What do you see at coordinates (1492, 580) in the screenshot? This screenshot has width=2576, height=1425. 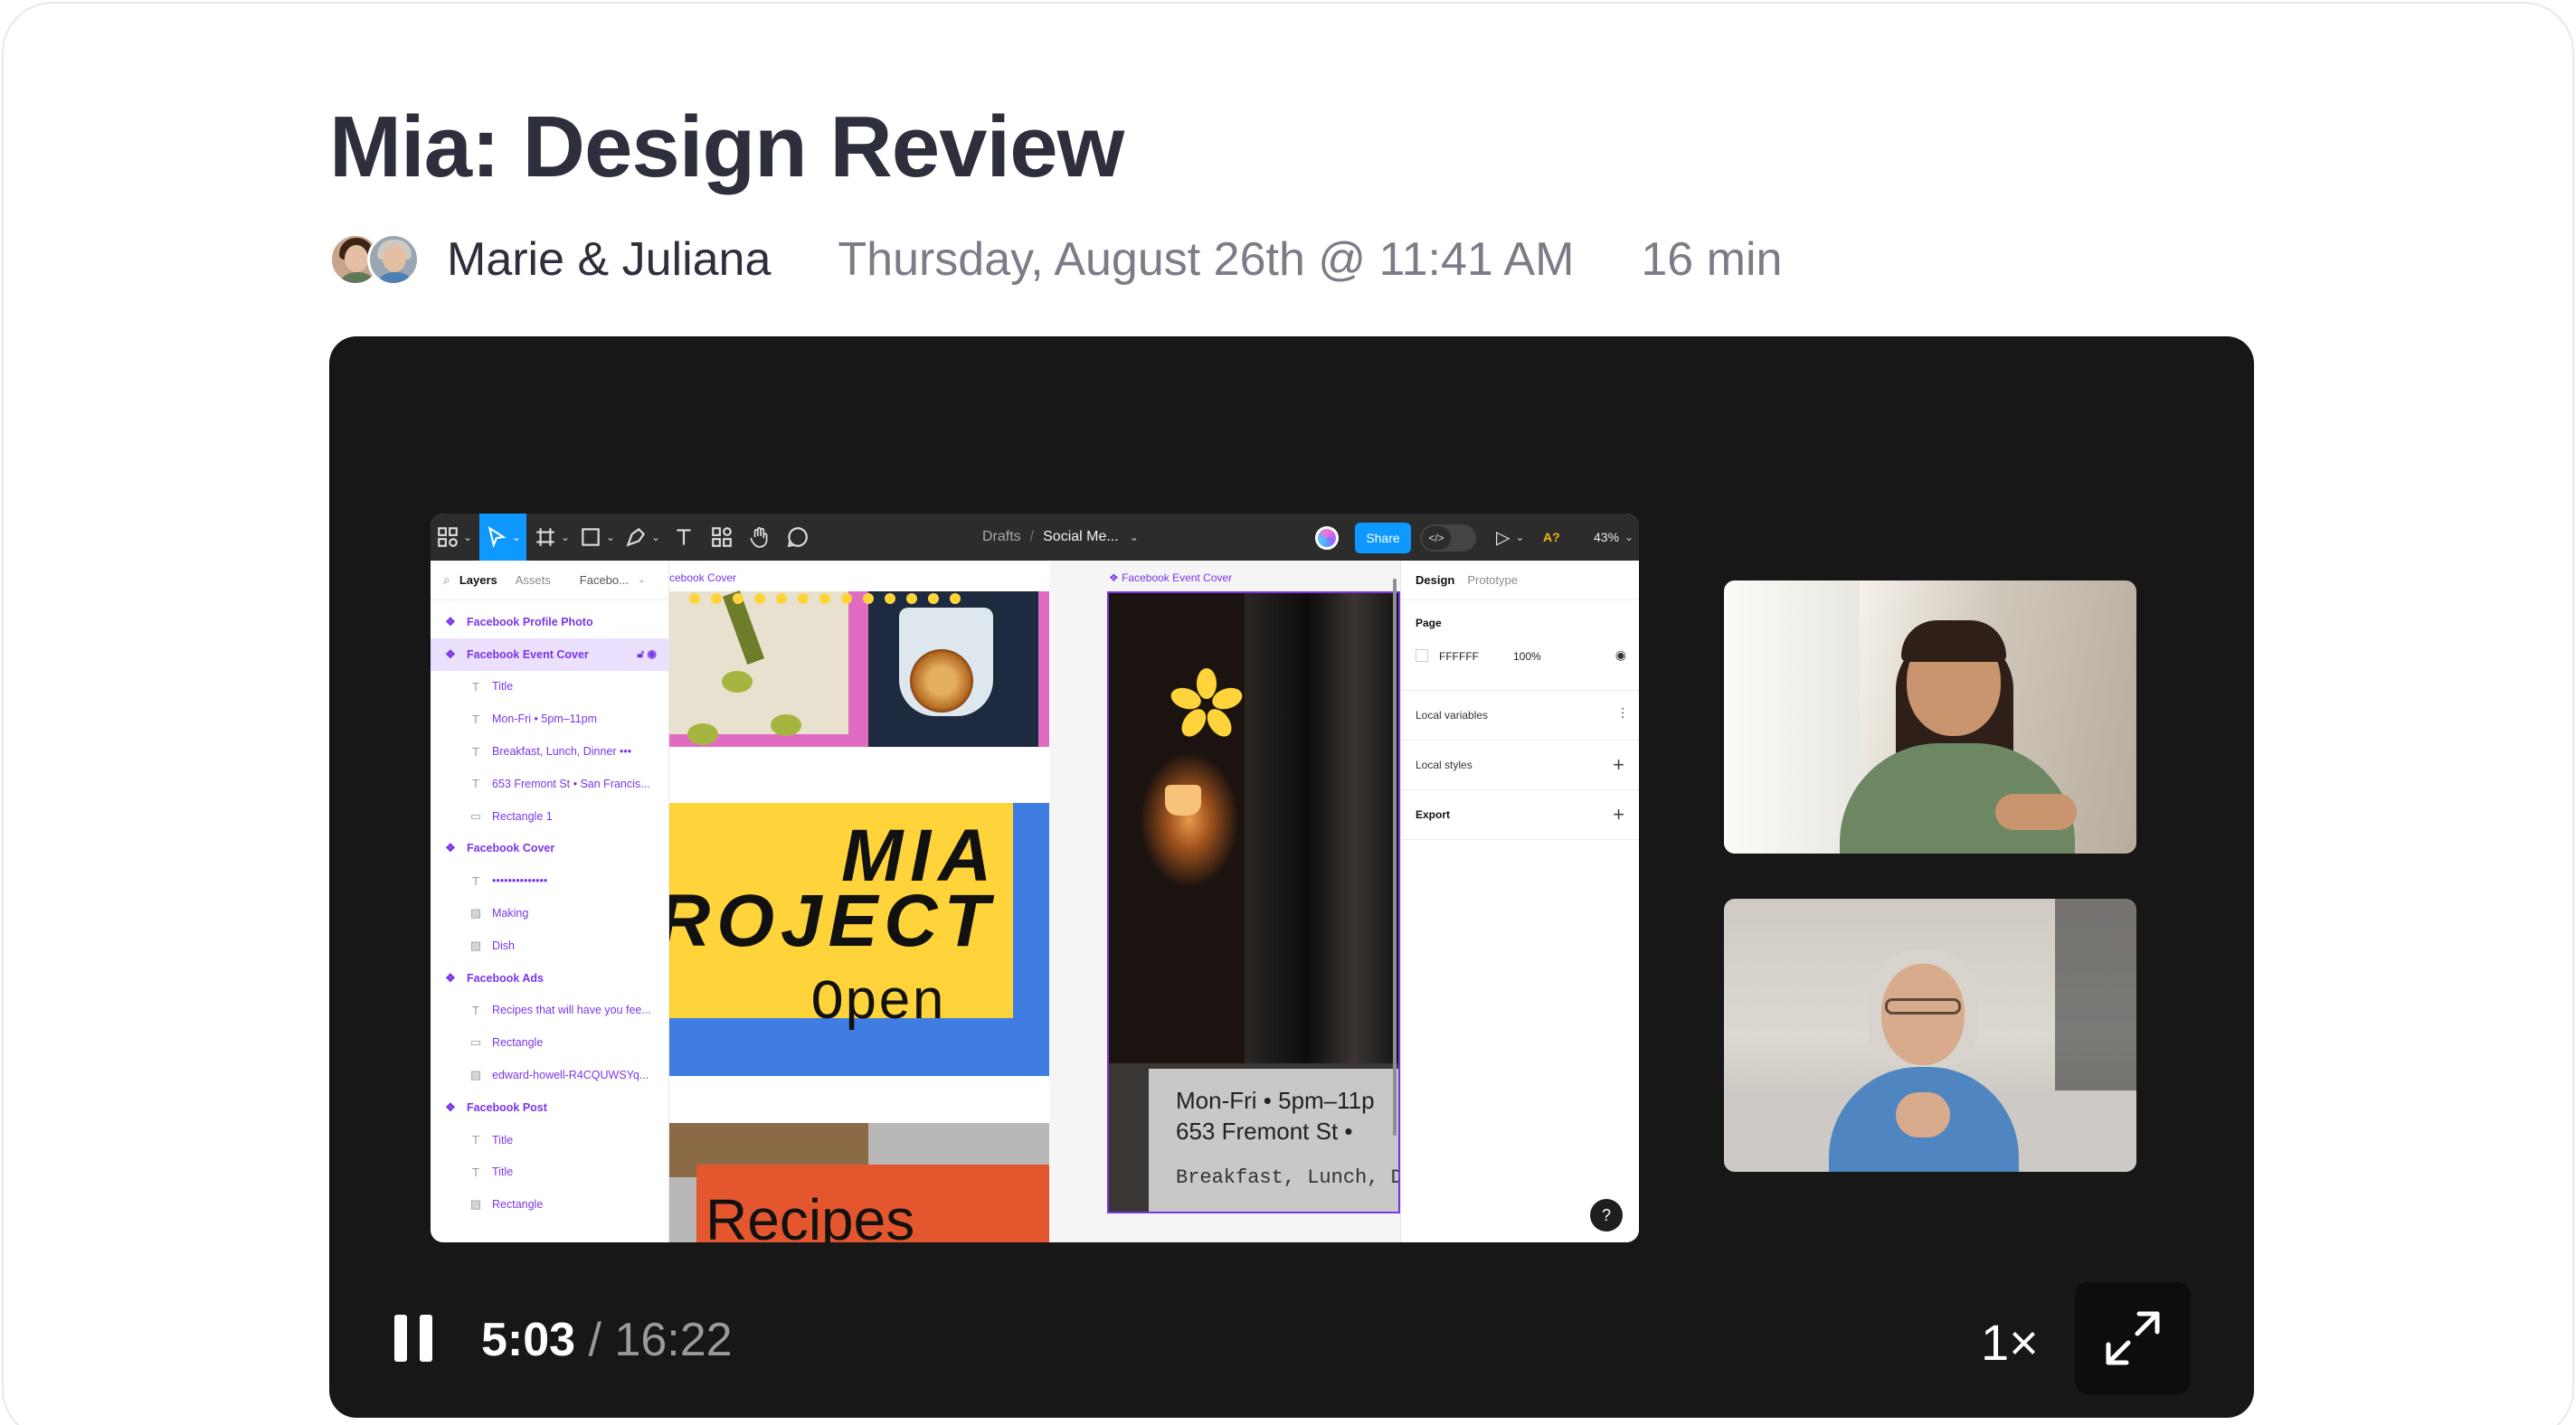 I see `tab-prototype: Prototype` at bounding box center [1492, 580].